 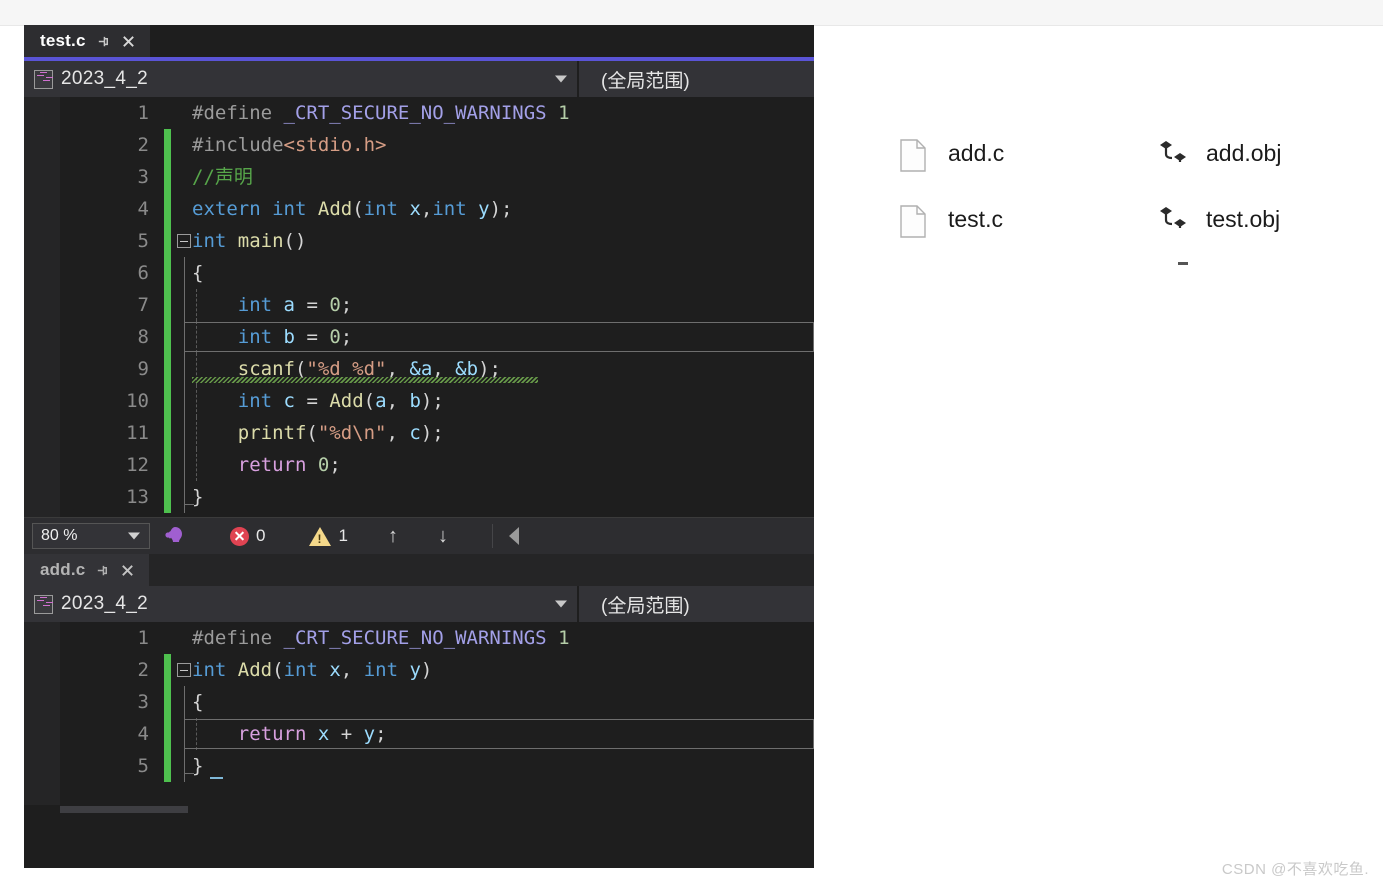 What do you see at coordinates (419, 702) in the screenshot?
I see `code-line: 3{` at bounding box center [419, 702].